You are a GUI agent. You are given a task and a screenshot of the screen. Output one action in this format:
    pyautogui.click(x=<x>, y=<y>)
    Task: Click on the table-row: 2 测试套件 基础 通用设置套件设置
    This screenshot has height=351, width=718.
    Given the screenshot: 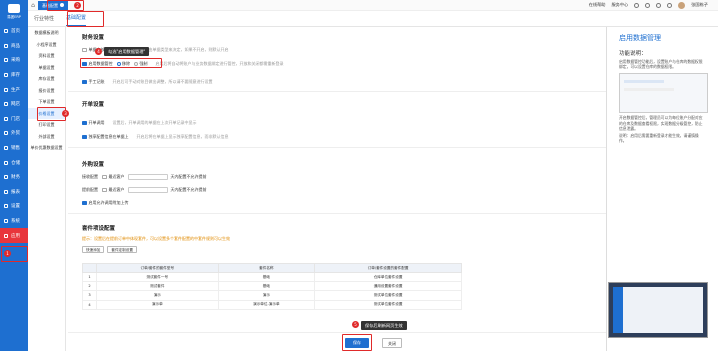 What is the action you would take?
    pyautogui.click(x=272, y=286)
    